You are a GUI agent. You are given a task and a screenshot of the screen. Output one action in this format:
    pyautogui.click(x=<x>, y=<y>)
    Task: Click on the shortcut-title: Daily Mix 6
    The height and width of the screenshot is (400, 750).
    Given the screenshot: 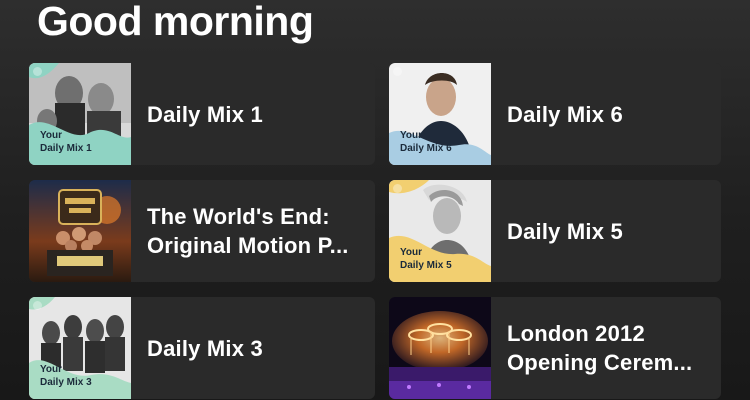 What is the action you would take?
    pyautogui.click(x=565, y=114)
    